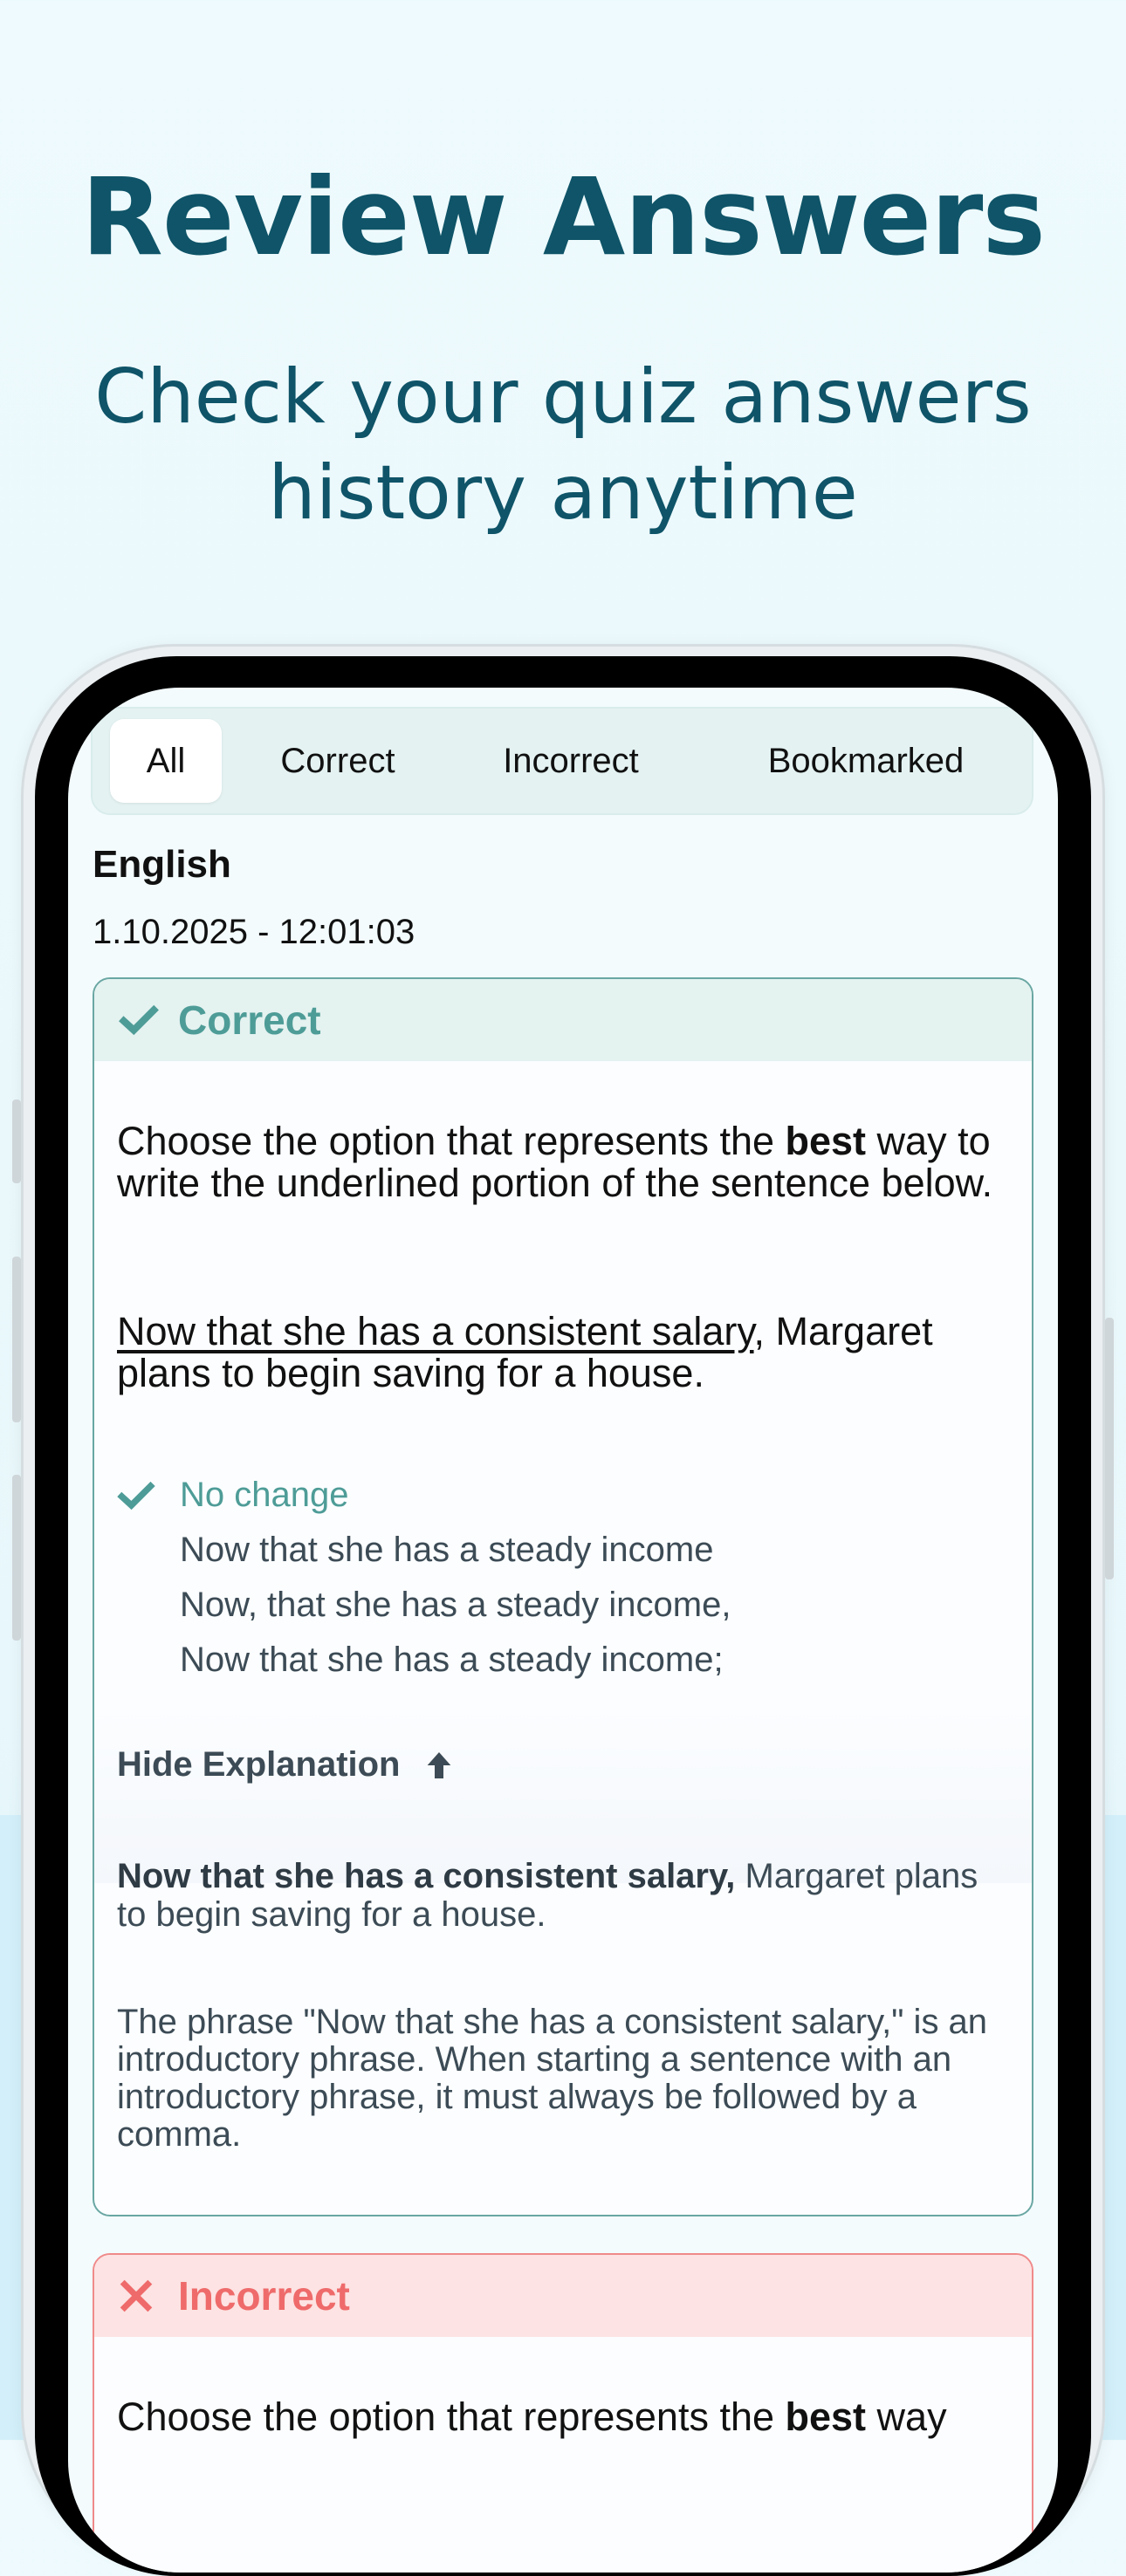 The height and width of the screenshot is (2576, 1126). I want to click on card-status-header: Correct, so click(563, 1020).